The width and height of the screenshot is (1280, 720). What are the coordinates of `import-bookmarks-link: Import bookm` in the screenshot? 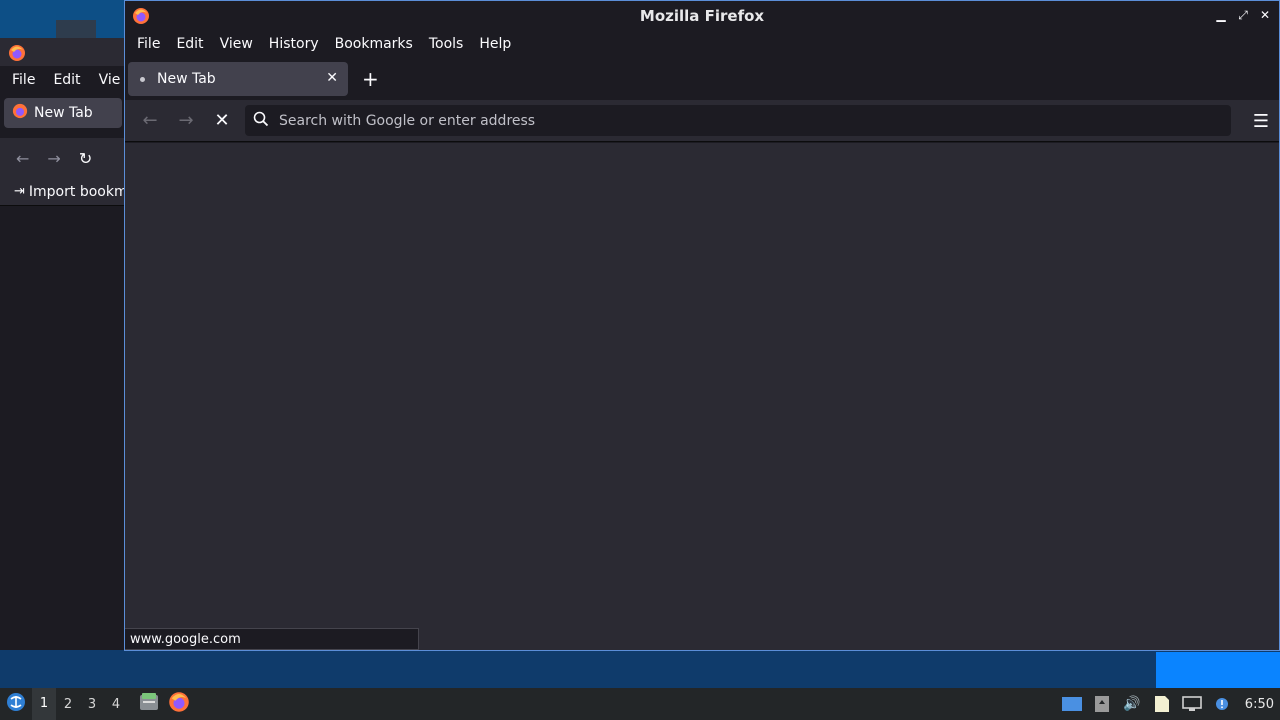 It's located at (77, 192).